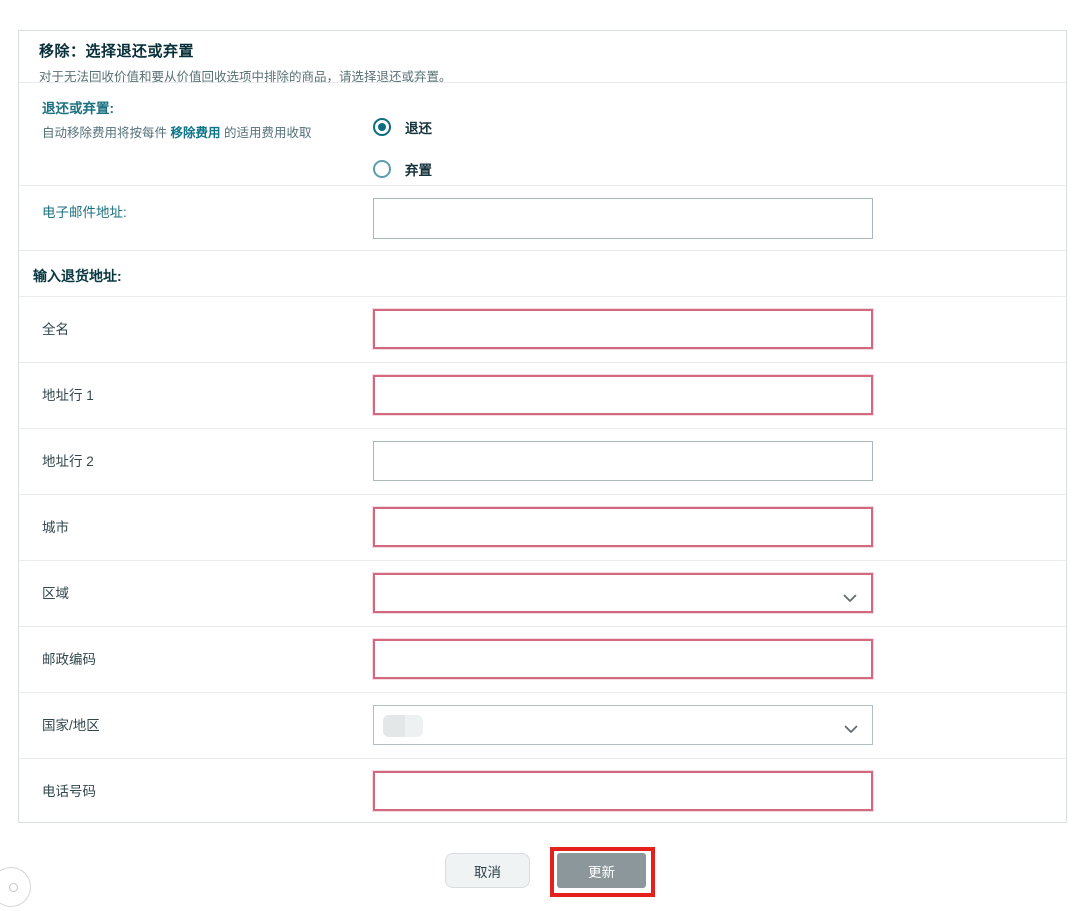  I want to click on radio-option-dispose: 弃置, so click(402, 169).